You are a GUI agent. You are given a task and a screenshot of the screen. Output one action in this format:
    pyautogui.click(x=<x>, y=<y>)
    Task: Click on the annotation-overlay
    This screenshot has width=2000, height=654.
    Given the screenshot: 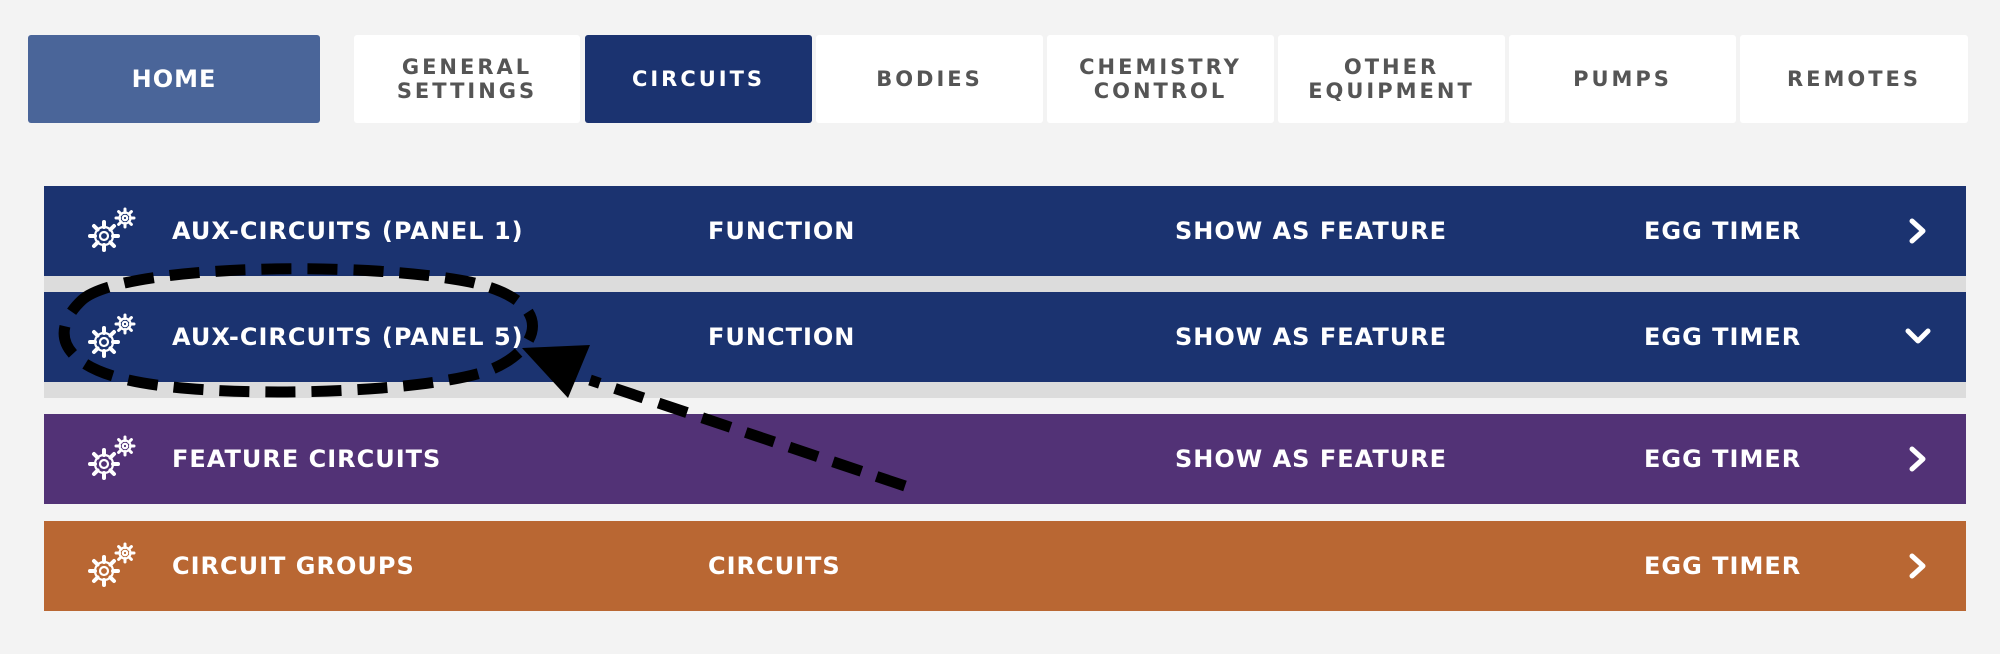 What is the action you would take?
    pyautogui.click(x=482, y=377)
    